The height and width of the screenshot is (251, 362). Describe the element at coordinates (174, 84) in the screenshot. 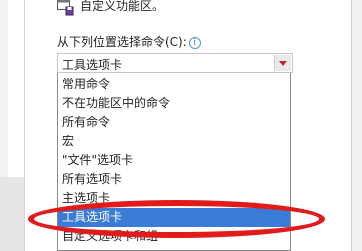

I see `dropdown-item-common-commands: 常用命令` at that location.